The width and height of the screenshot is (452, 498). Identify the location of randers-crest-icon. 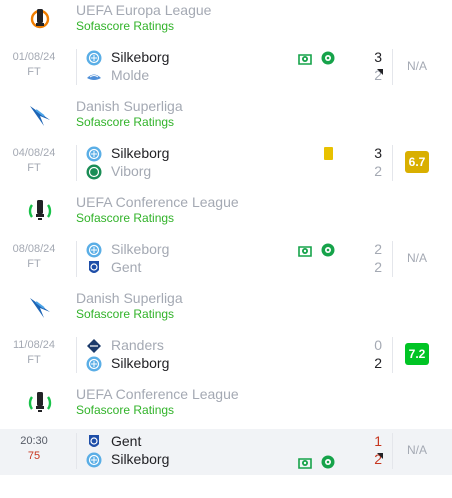
(94, 346).